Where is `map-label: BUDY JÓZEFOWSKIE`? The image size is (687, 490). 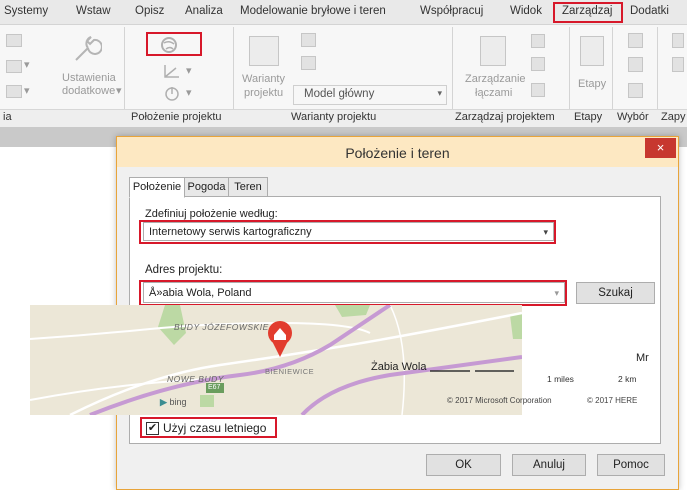
map-label: BUDY JÓZEFOWSKIE is located at coordinates (221, 327).